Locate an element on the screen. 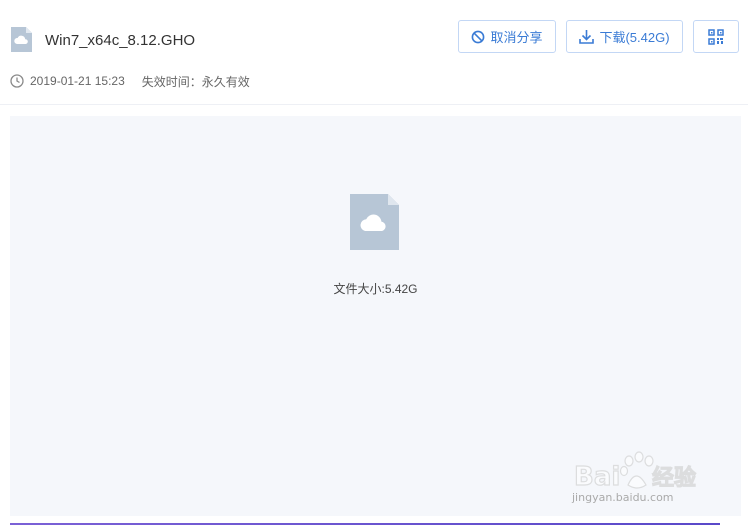  clock-icon is located at coordinates (17, 81).